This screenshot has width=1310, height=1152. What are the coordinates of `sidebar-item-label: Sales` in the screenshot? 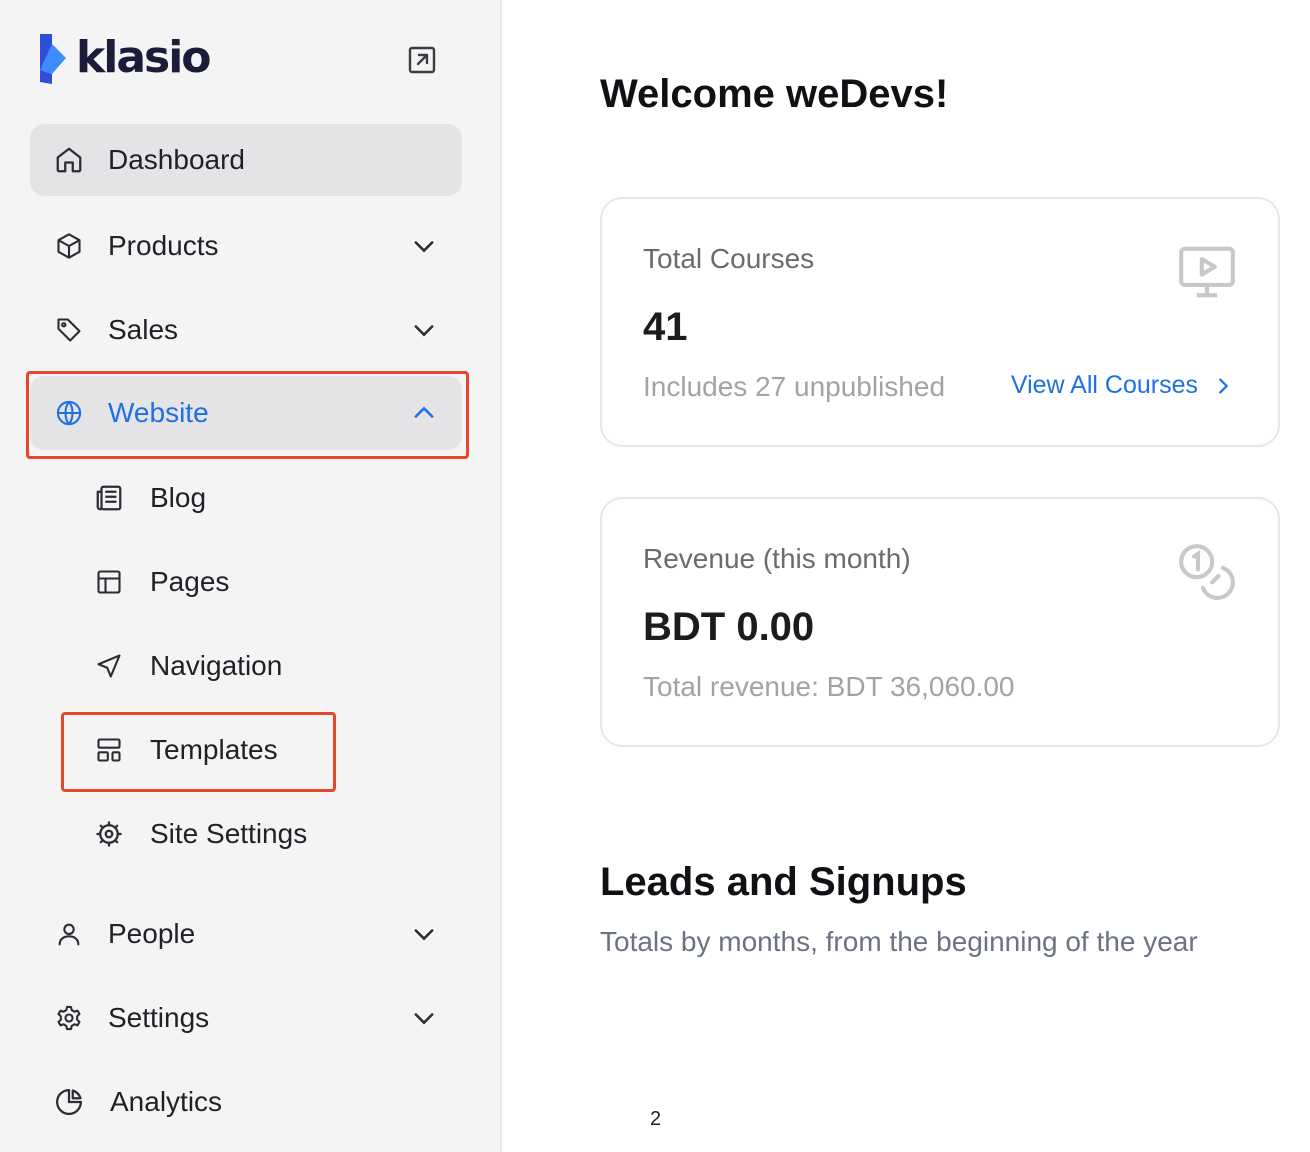 It's located at (143, 329).